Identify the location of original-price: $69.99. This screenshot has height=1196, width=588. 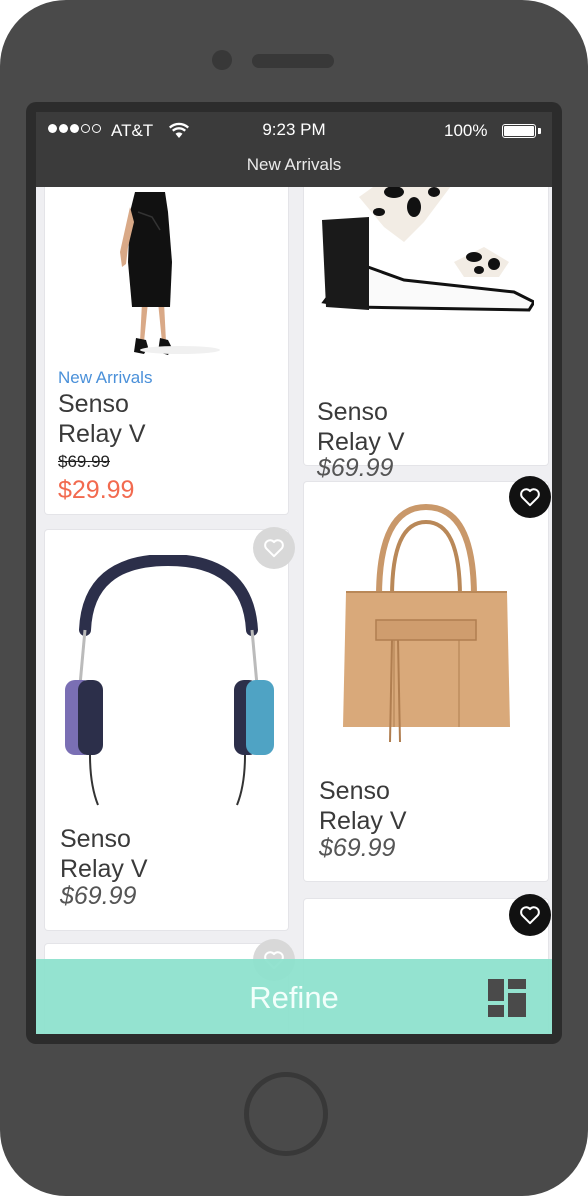
(84, 461).